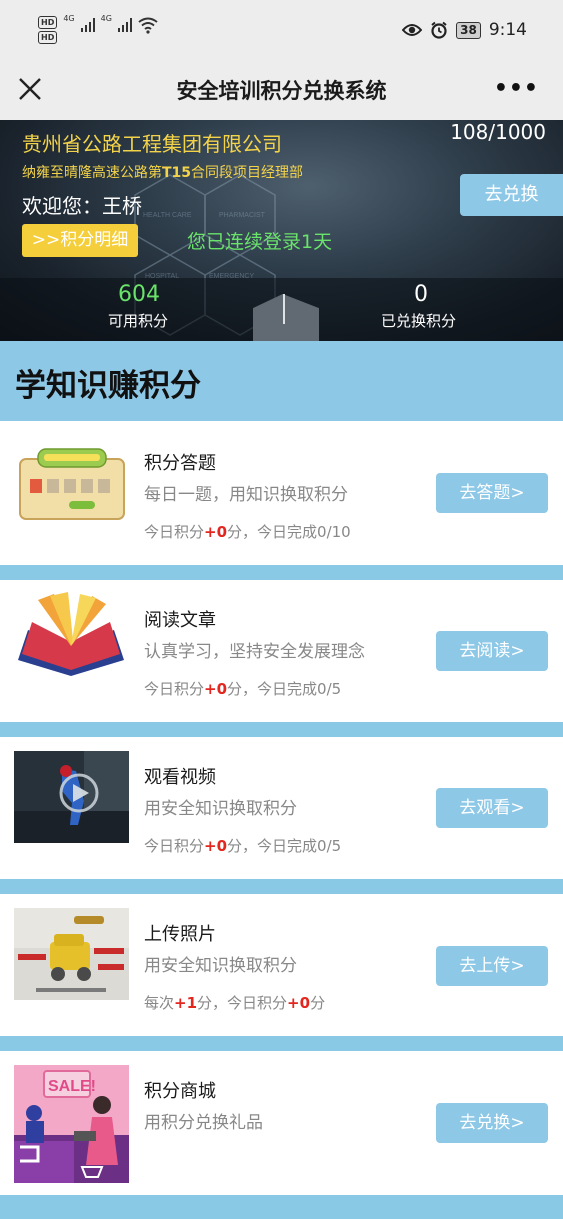 The height and width of the screenshot is (1219, 563). I want to click on card-read: 阅读文章 认真学习，坚持安全发展理念 今日积分+0分，今日完成0/5 去阅读>, so click(281, 651).